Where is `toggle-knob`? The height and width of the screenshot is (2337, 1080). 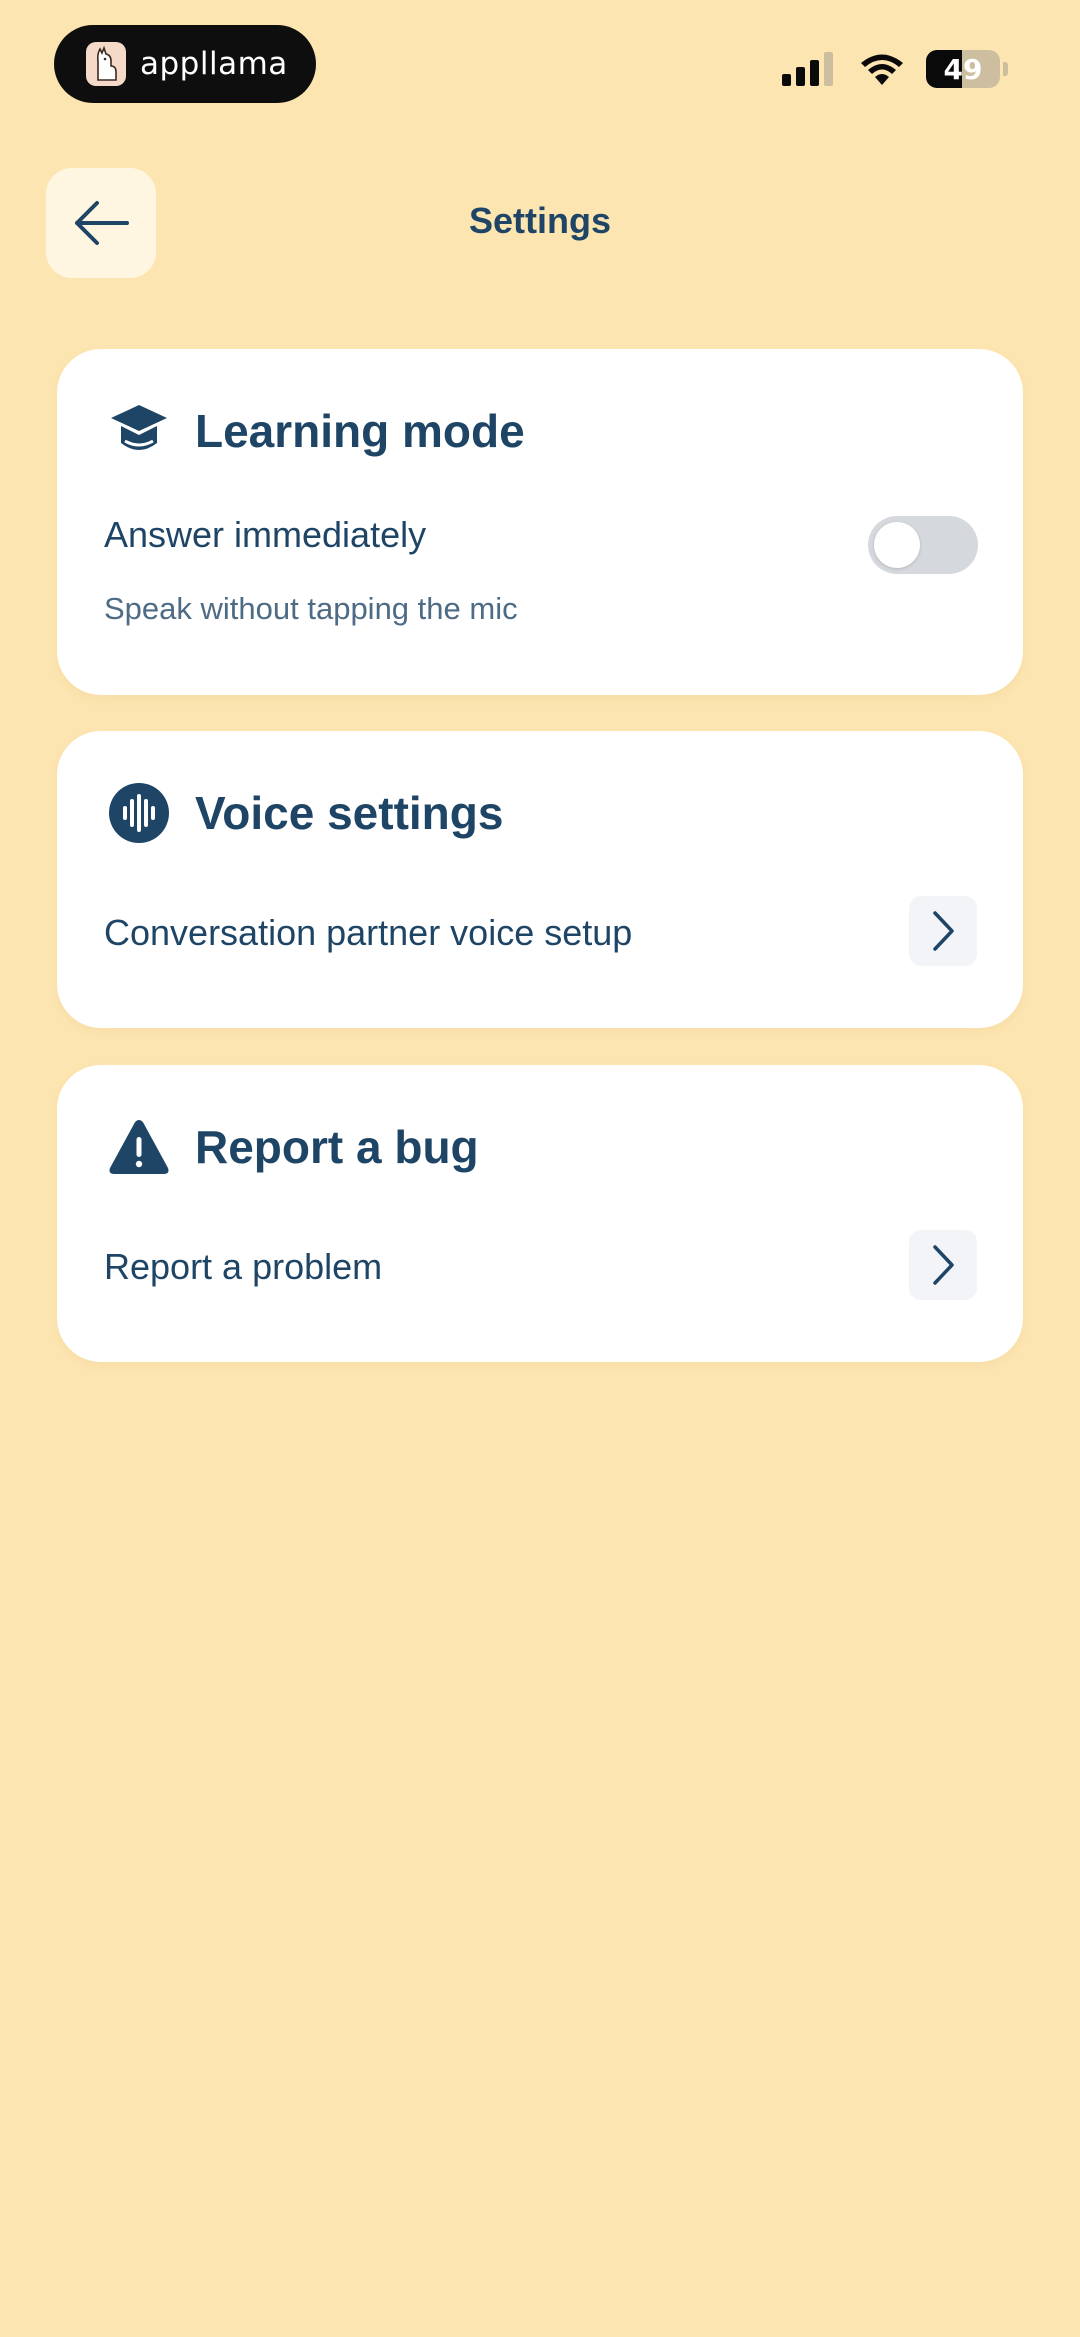 toggle-knob is located at coordinates (897, 545).